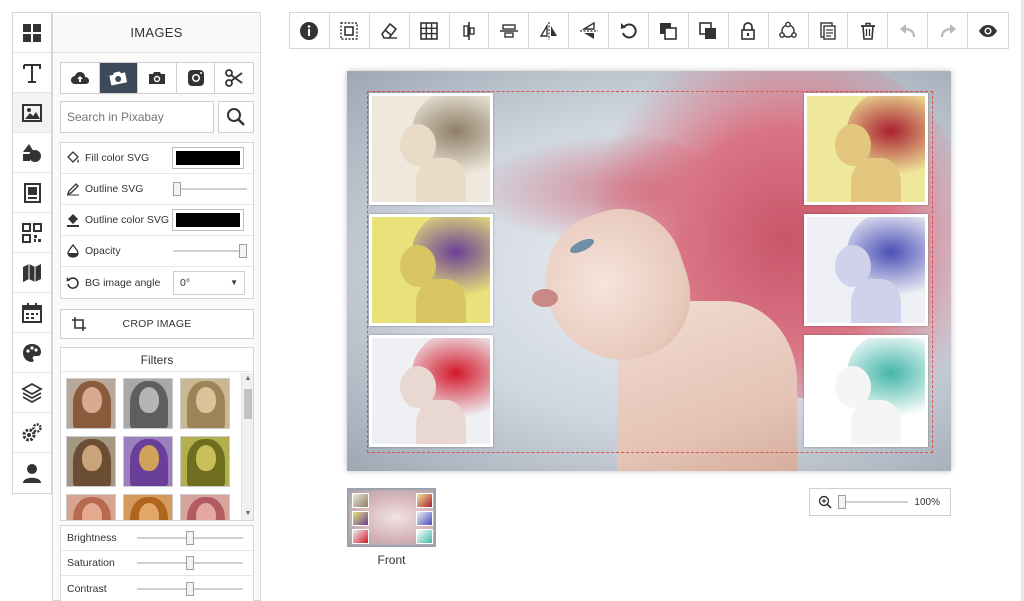 Image resolution: width=1024 pixels, height=601 pixels. Describe the element at coordinates (236, 117) in the screenshot. I see `search-button` at that location.